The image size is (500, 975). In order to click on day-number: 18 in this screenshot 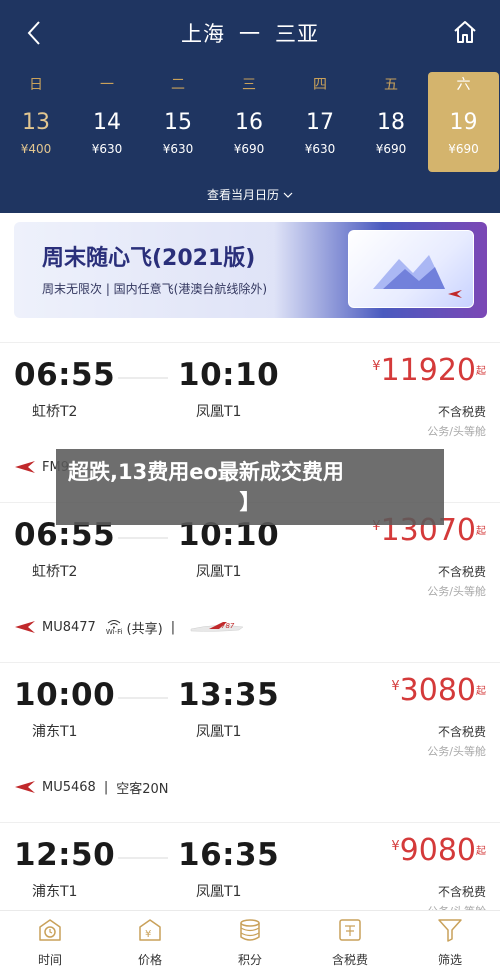, I will do `click(391, 122)`.